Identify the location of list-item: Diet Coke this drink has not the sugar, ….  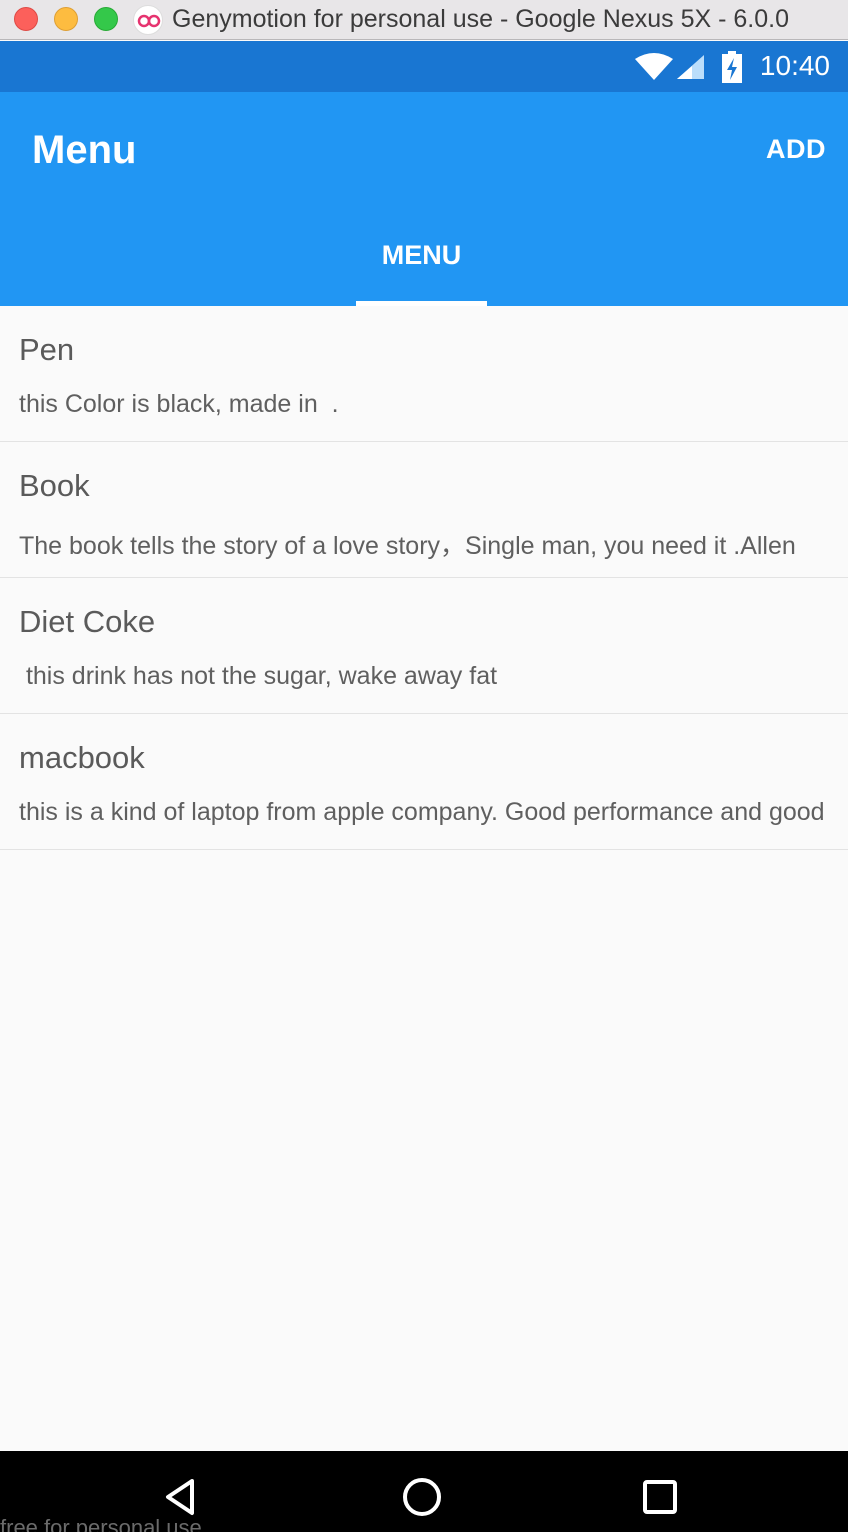
(424, 646).